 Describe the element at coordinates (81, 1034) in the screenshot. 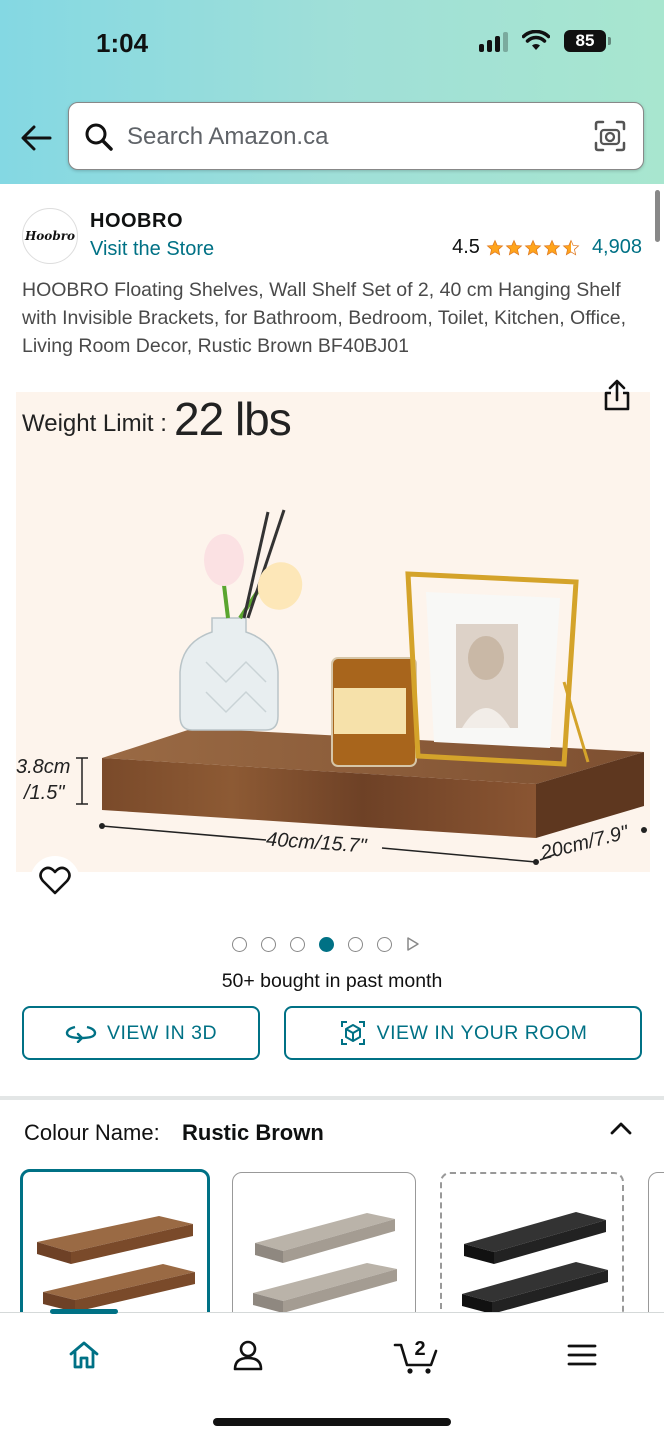

I see `rotate-3d-icon` at that location.